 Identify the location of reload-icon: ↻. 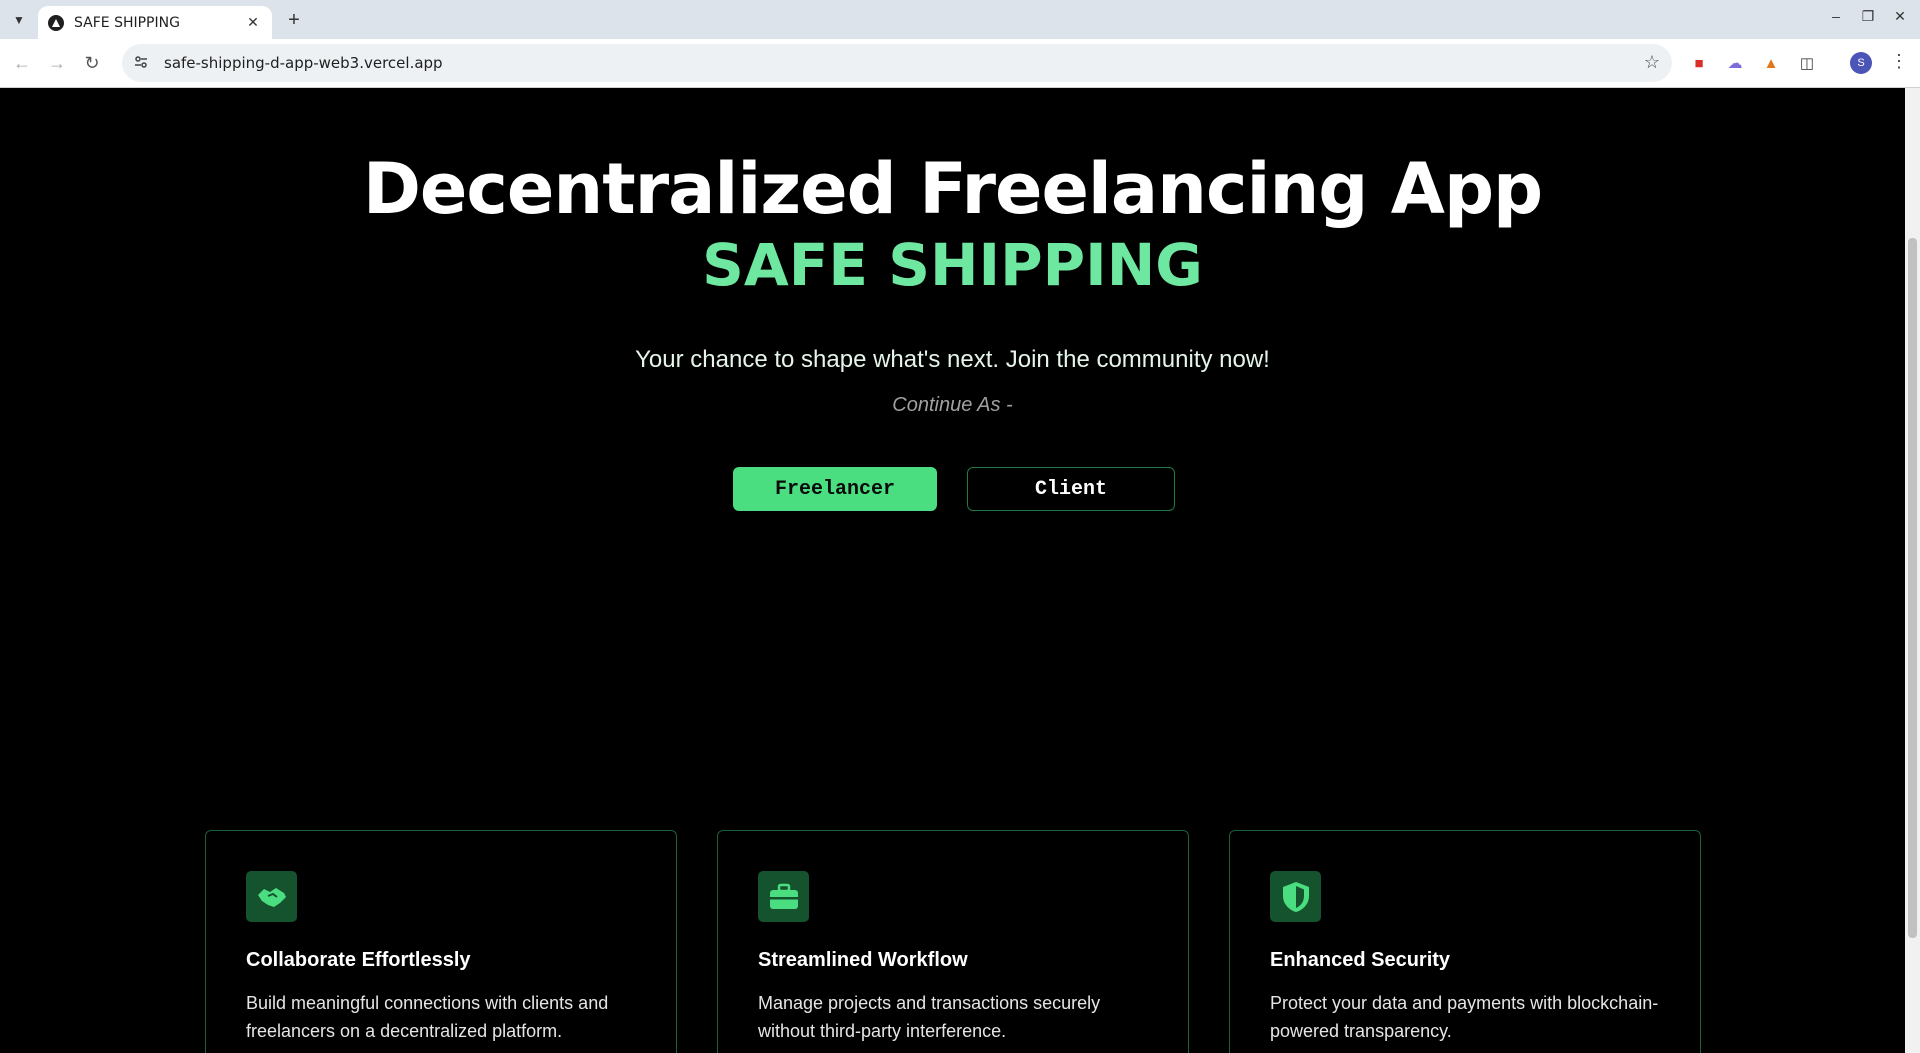
(92, 63).